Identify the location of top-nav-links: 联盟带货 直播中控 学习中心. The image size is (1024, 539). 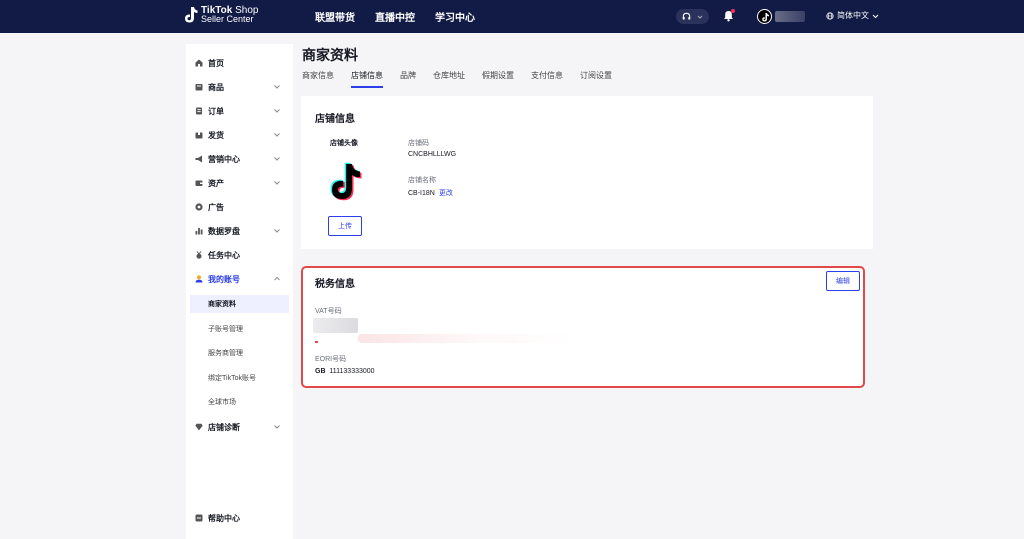
(405, 16).